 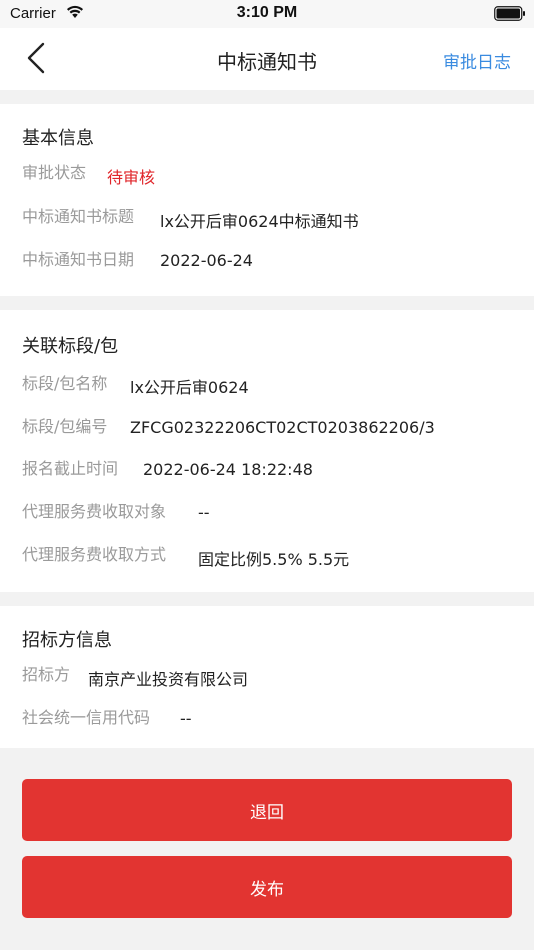 What do you see at coordinates (70, 468) in the screenshot?
I see `deadline-label: 报名截止时间` at bounding box center [70, 468].